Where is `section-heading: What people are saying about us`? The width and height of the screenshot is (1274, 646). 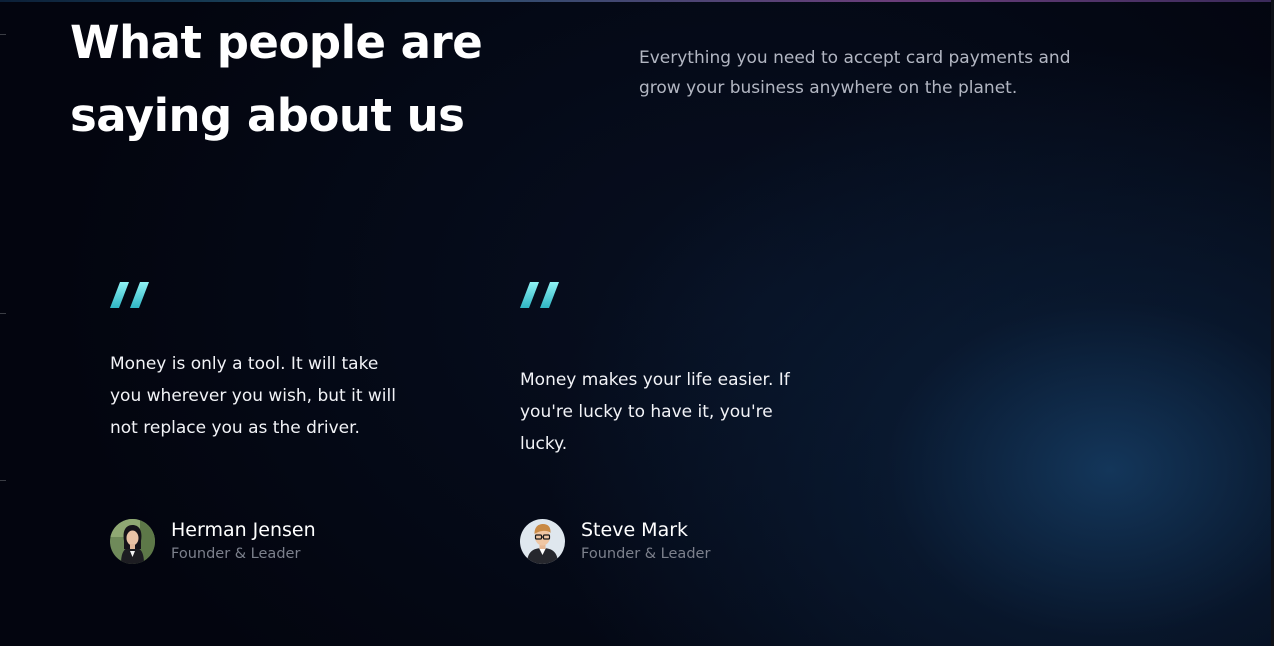
section-heading: What people are saying about us is located at coordinates (276, 79).